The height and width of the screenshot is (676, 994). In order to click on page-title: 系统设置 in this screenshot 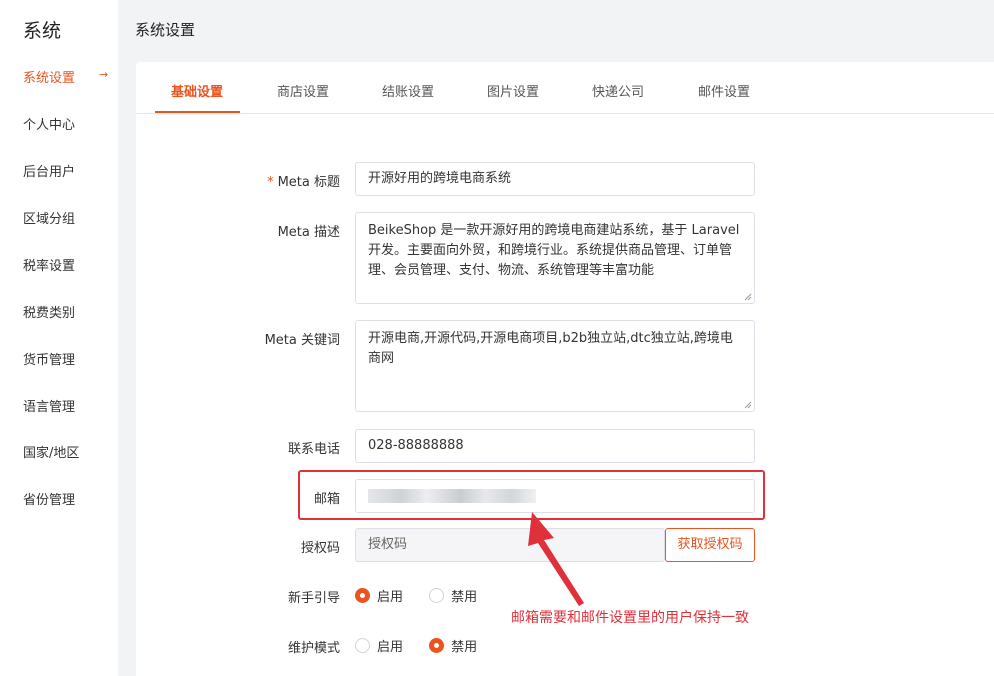, I will do `click(165, 30)`.